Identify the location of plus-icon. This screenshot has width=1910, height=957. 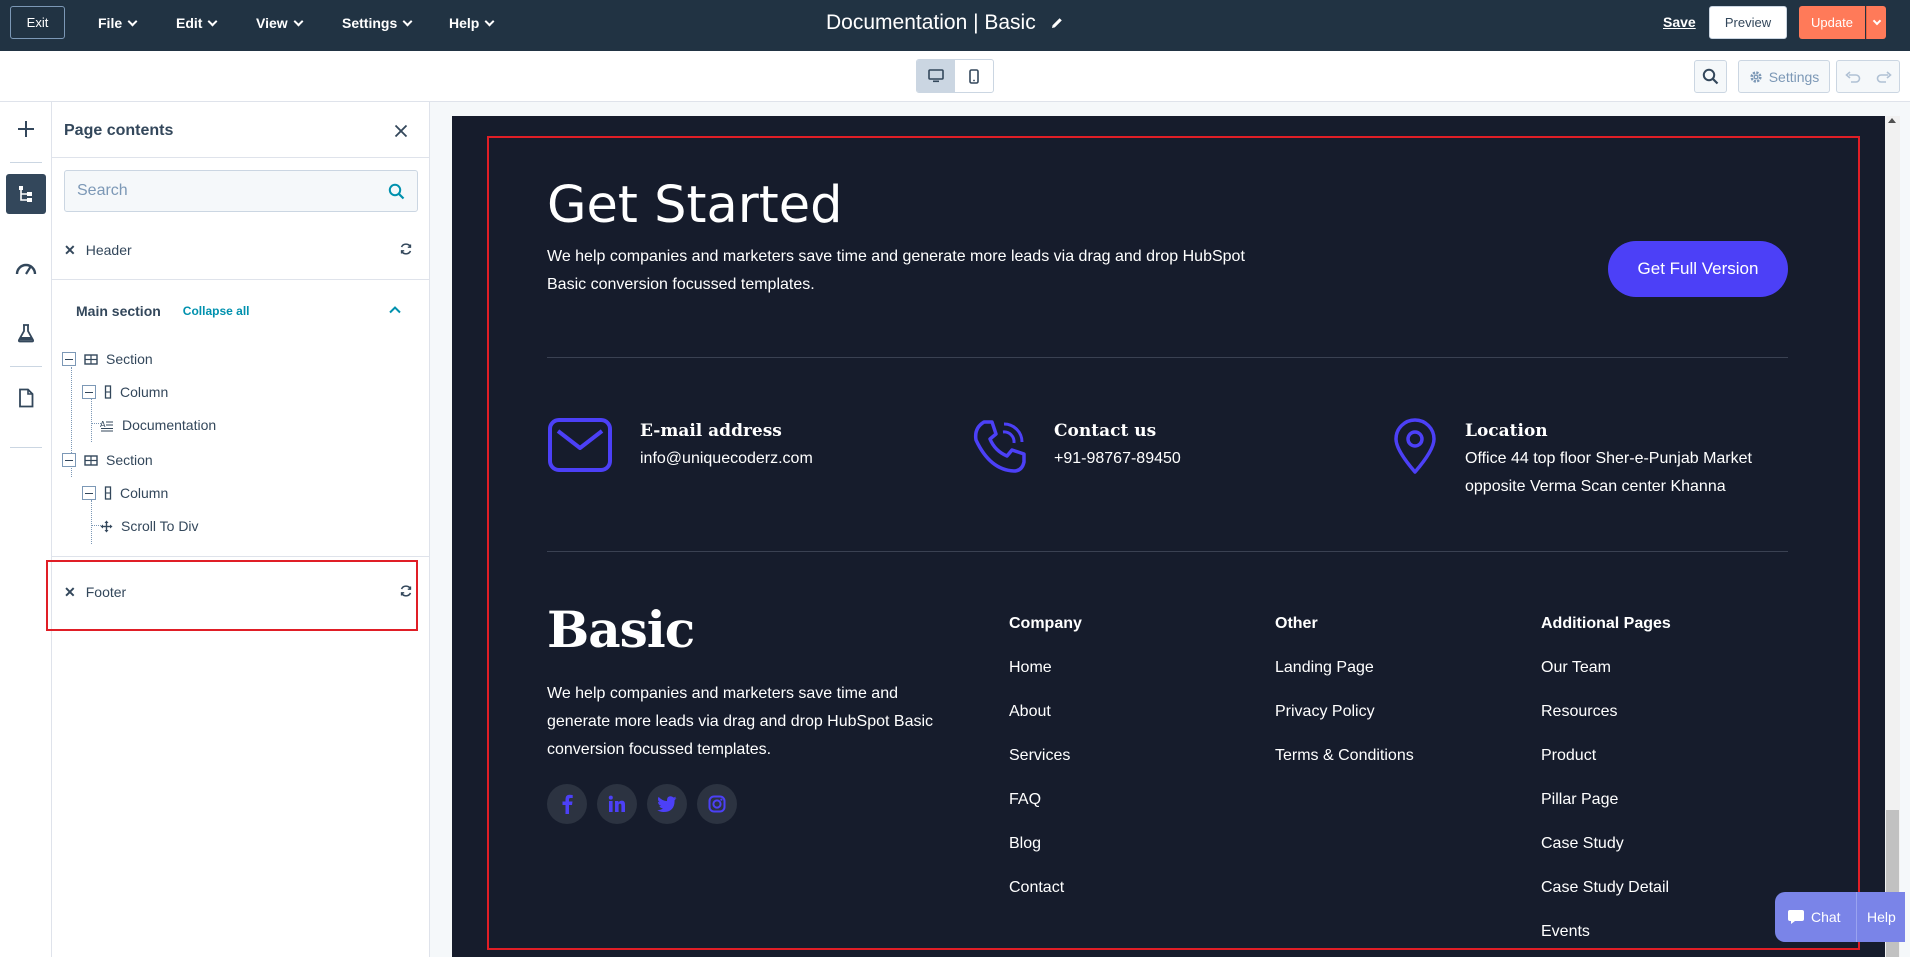
(26, 129).